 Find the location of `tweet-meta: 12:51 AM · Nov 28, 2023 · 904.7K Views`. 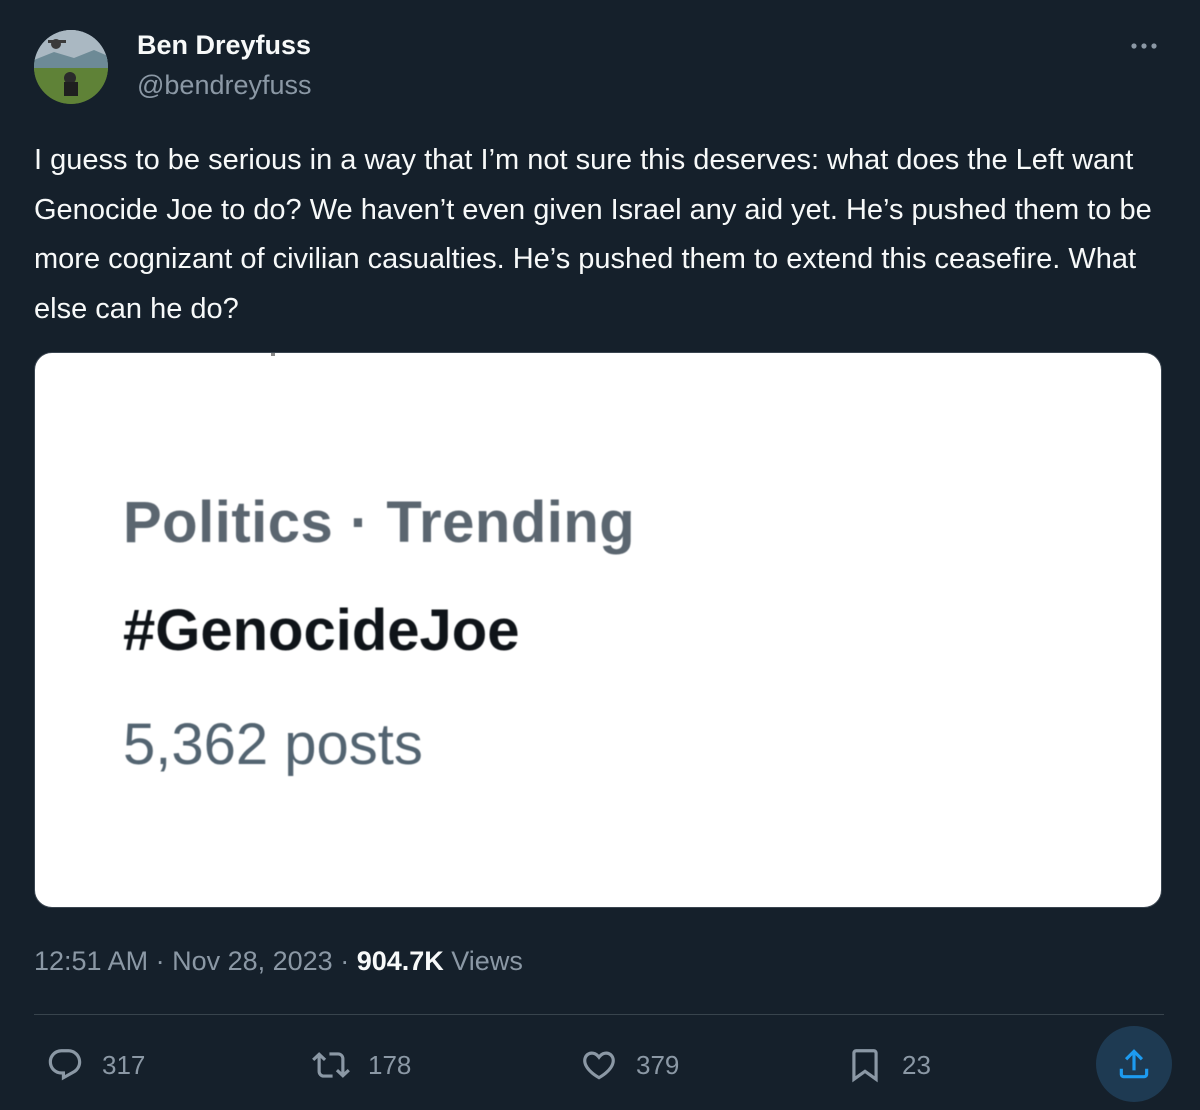

tweet-meta: 12:51 AM · Nov 28, 2023 · 904.7K Views is located at coordinates (278, 961).